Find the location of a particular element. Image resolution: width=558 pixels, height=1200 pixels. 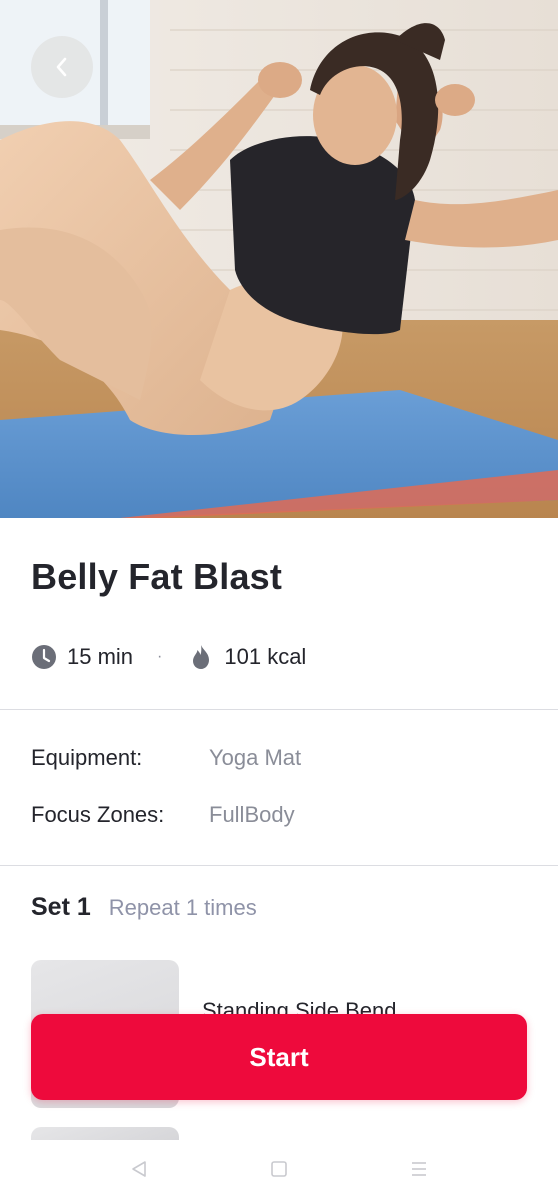

flame-icon is located at coordinates (201, 657).